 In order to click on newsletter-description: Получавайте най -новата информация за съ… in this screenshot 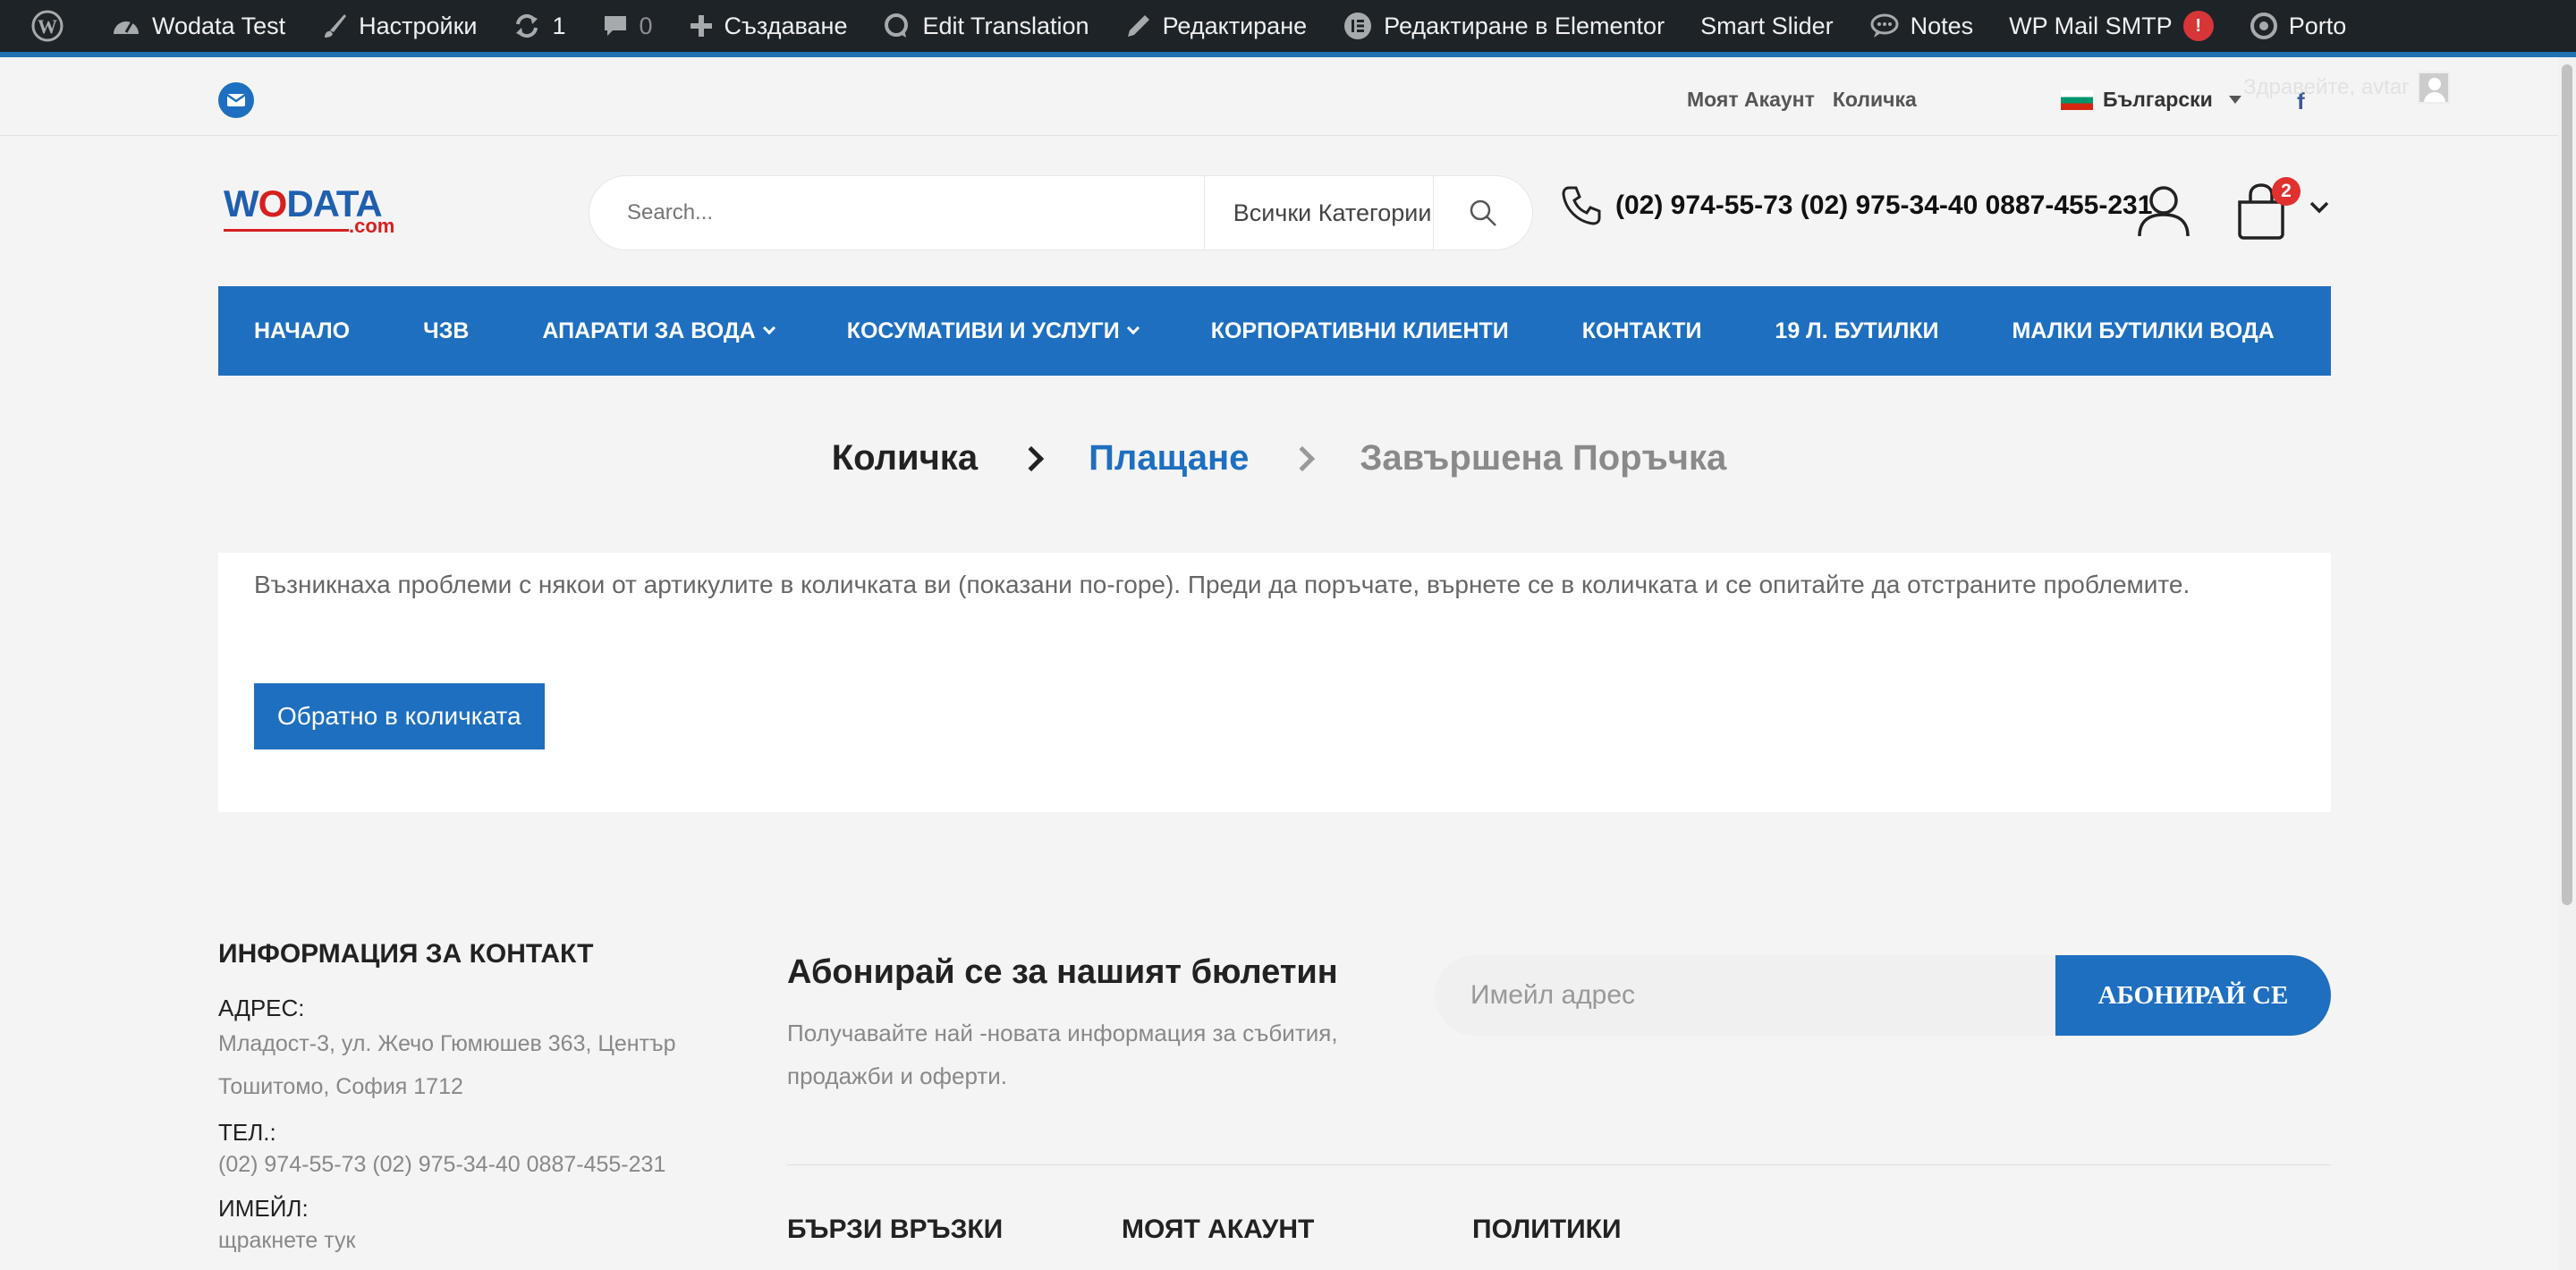, I will do `click(1062, 1054)`.